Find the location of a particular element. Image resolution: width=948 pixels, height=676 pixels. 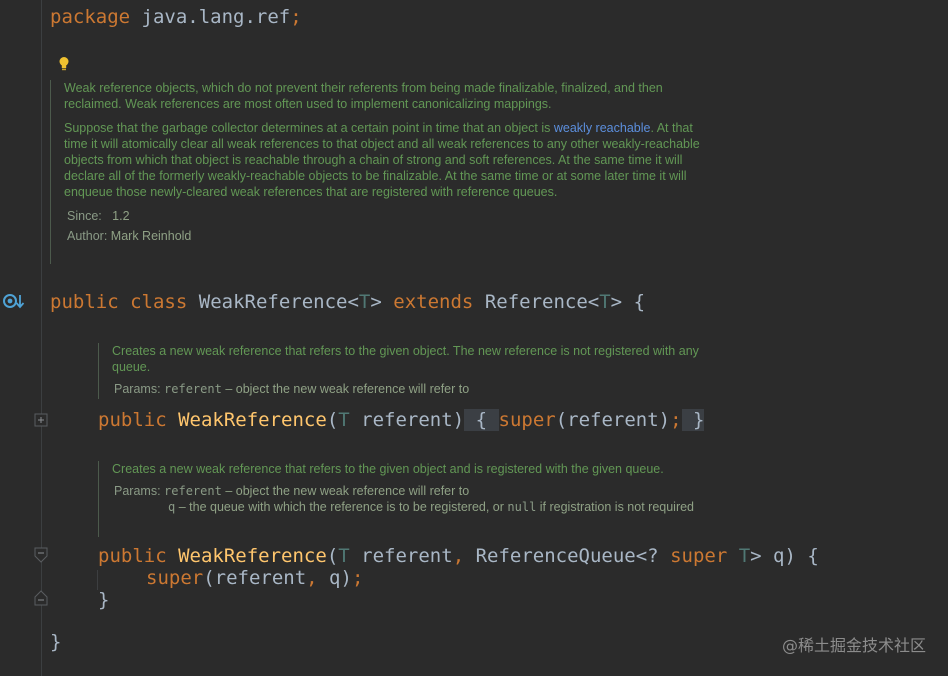

class-close-line: } is located at coordinates (55, 642).